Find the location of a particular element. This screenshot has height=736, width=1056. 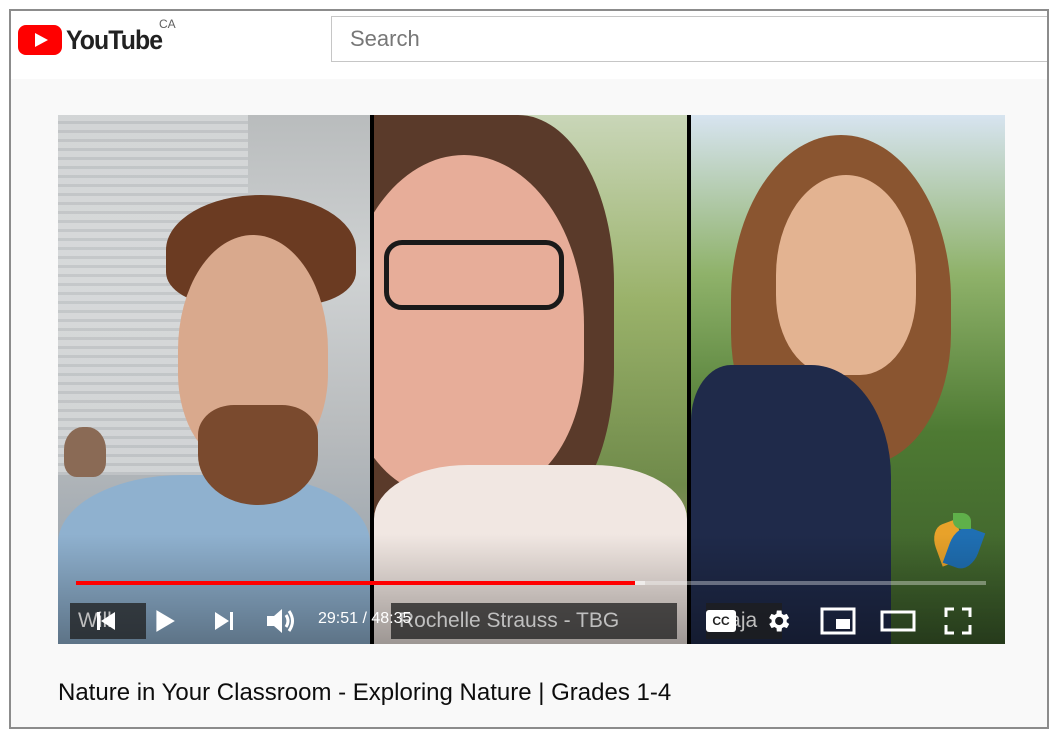

search-box is located at coordinates (689, 39).